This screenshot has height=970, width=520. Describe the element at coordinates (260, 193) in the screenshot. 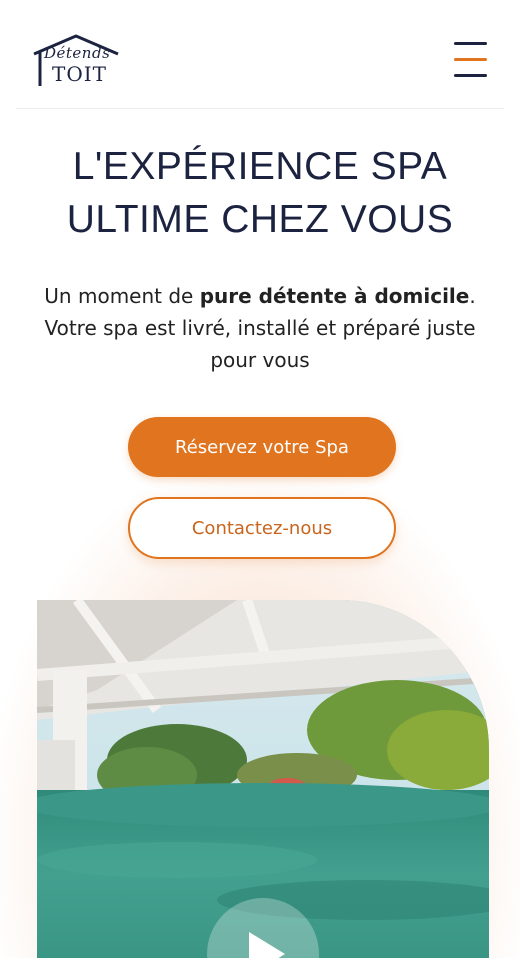

I see `hero-title: L'EXPÉRIENCE SPA ULTIME CHEZ VOUS` at that location.